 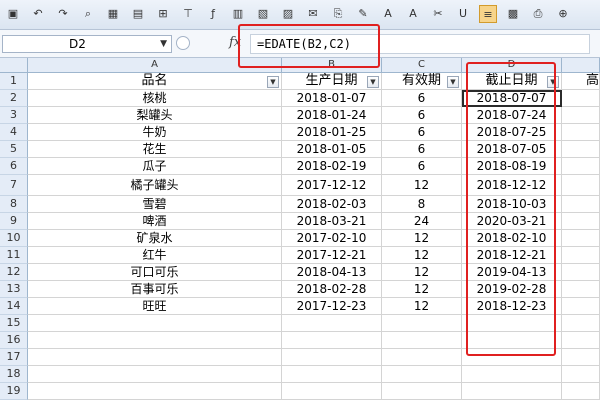 I want to click on font-size-icon: A, so click(x=413, y=14).